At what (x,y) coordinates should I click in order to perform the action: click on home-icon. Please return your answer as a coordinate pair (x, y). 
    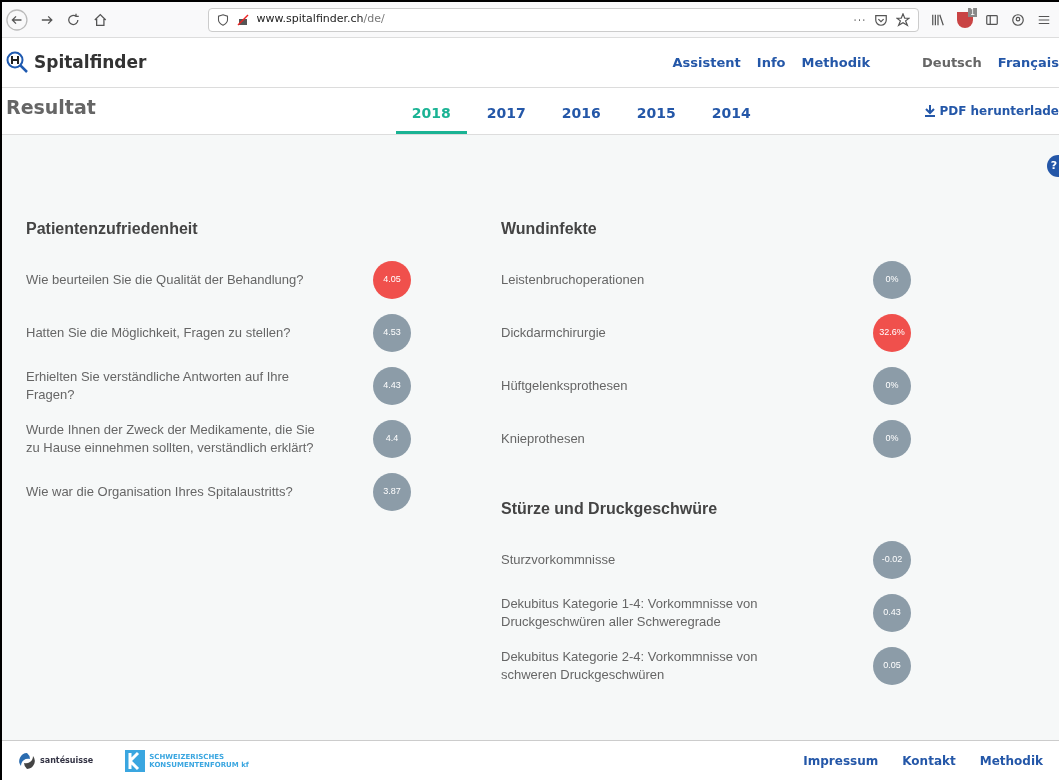
    Looking at the image, I should click on (100, 19).